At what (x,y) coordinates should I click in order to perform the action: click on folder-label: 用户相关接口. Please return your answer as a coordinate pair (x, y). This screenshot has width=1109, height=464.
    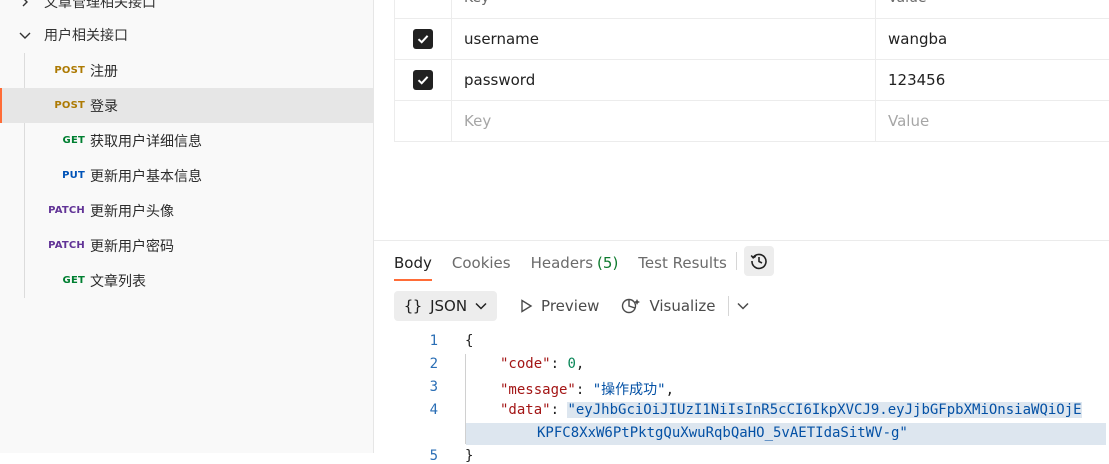
    Looking at the image, I should click on (86, 36).